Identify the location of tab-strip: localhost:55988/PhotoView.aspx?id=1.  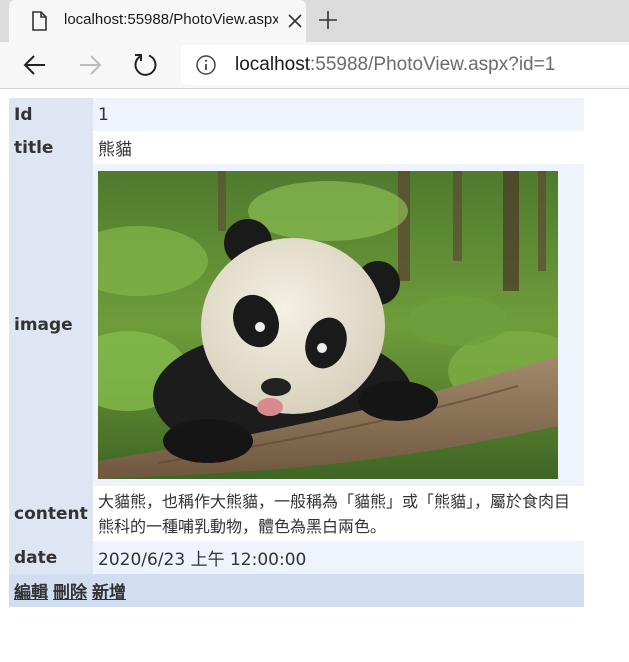
(314, 21).